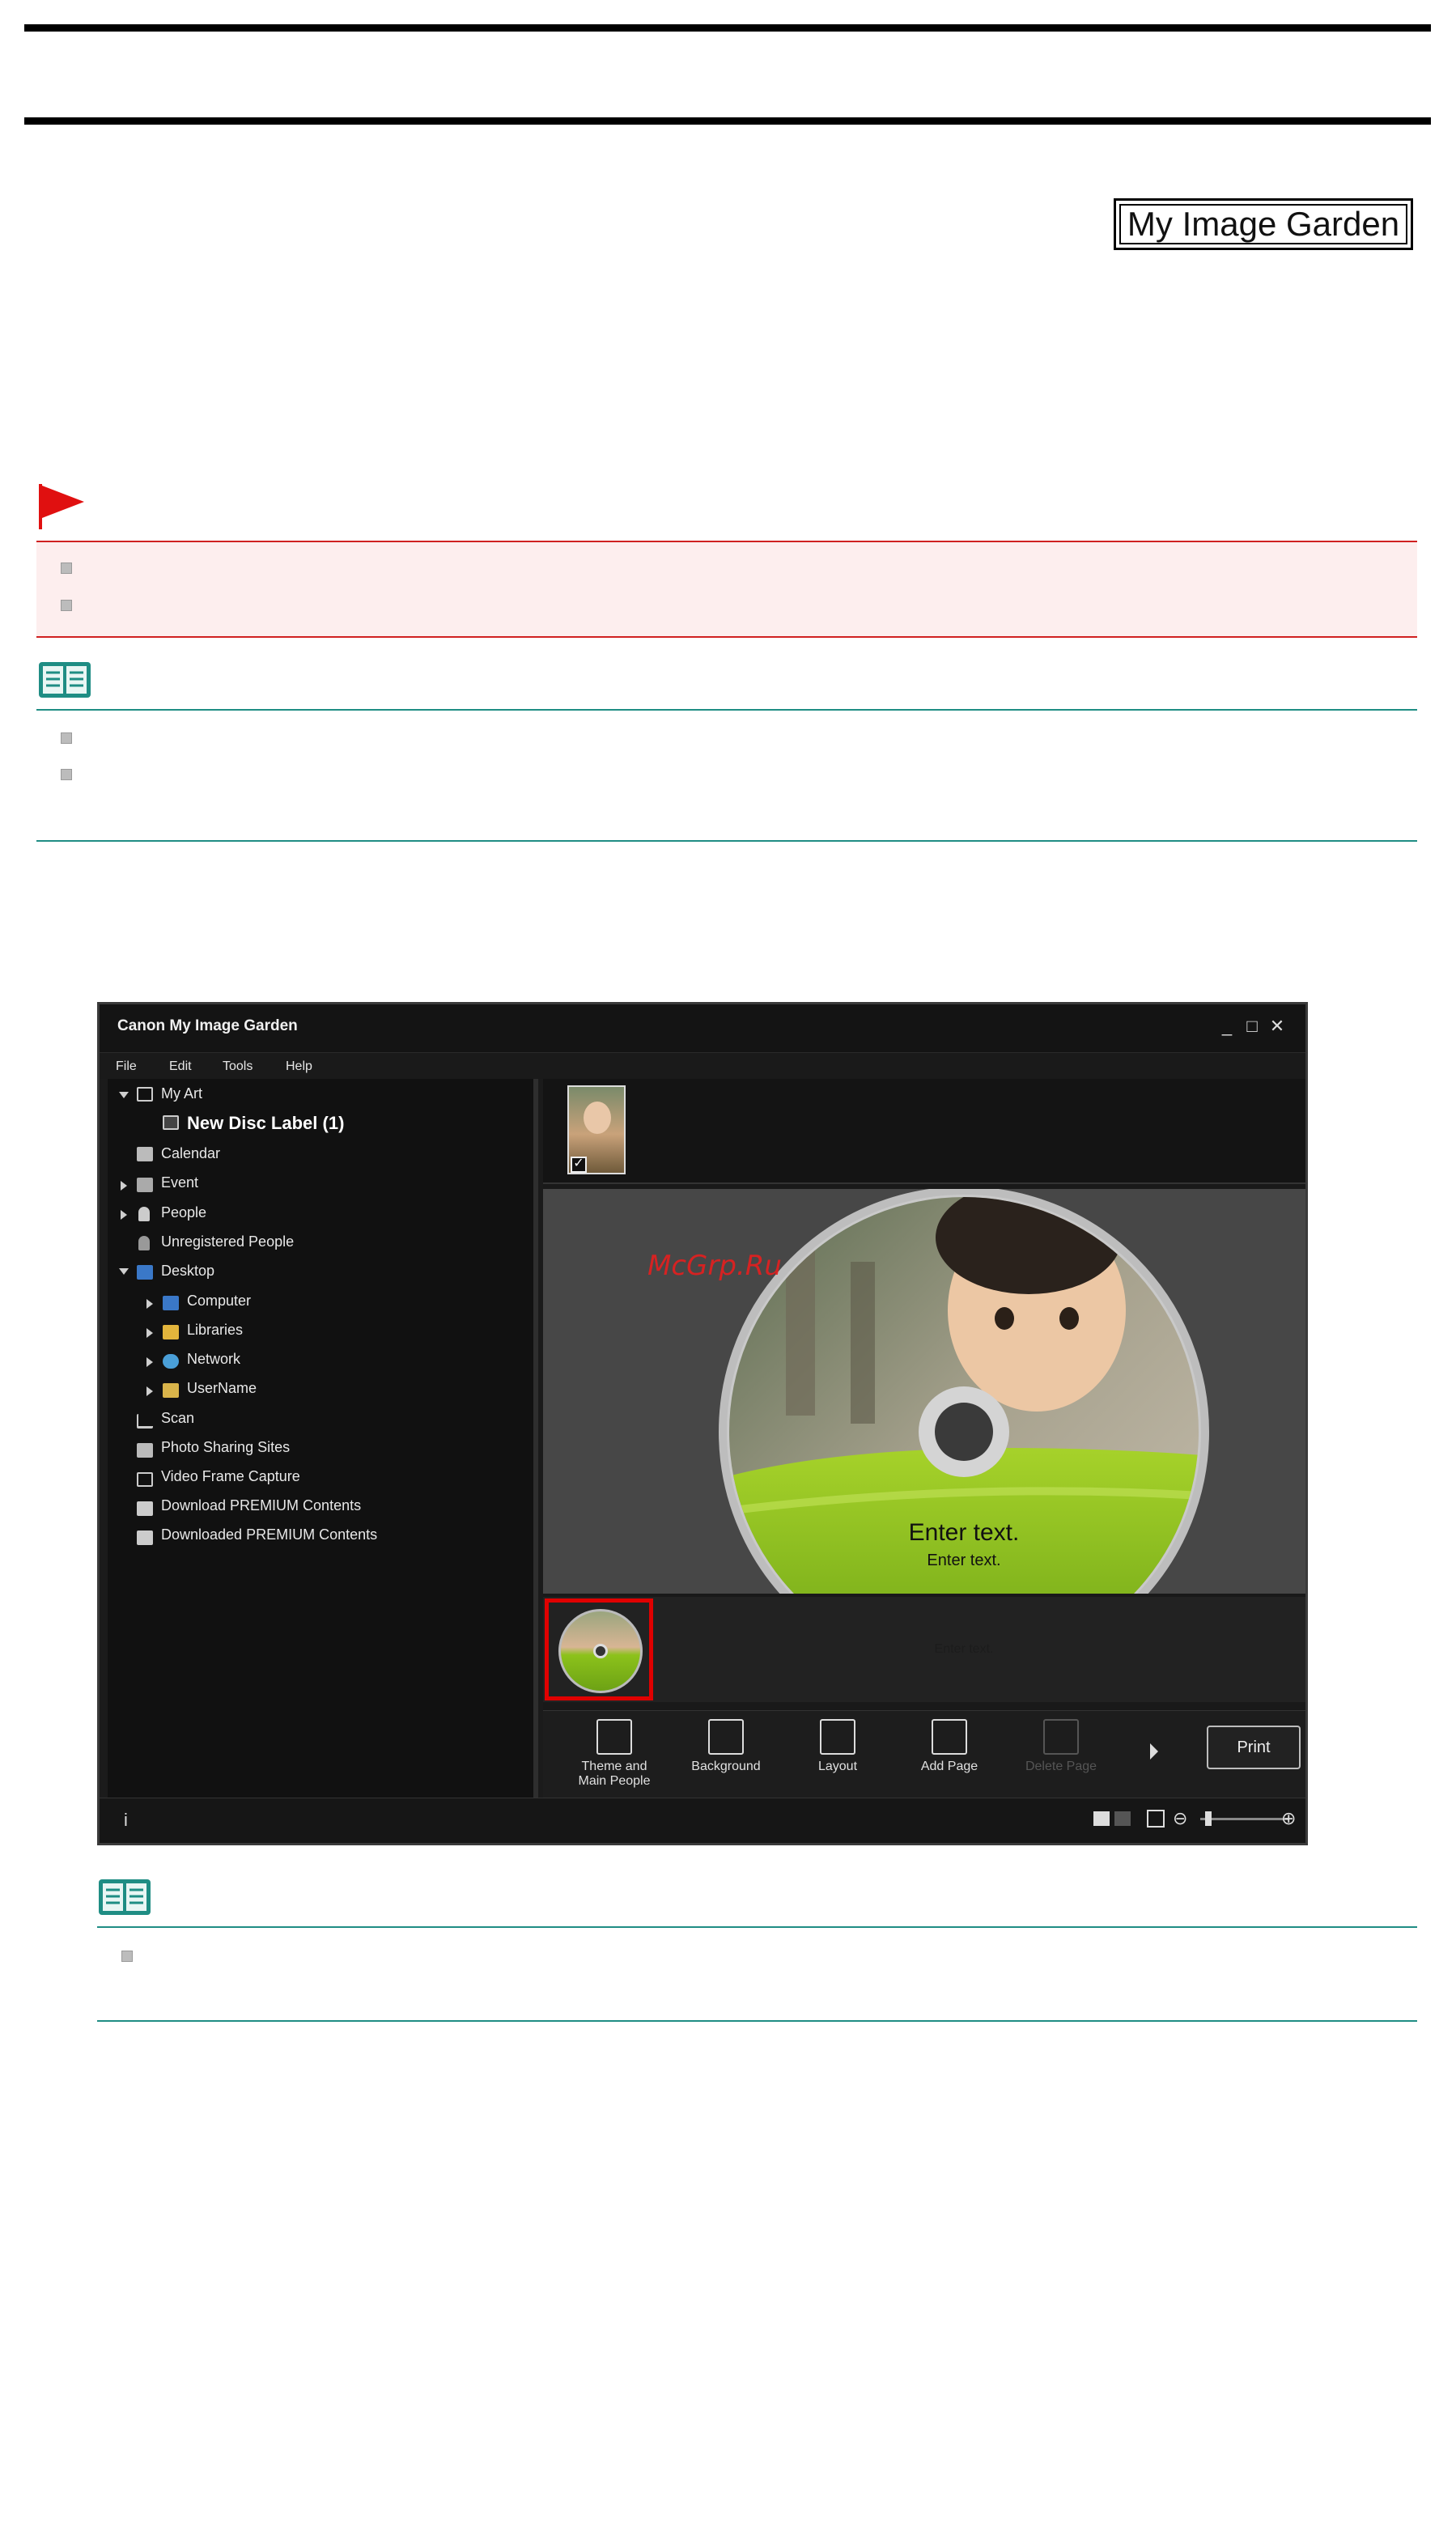 This screenshot has height=2543, width=1456. What do you see at coordinates (183, 1213) in the screenshot?
I see `sidebar-item-people: People` at bounding box center [183, 1213].